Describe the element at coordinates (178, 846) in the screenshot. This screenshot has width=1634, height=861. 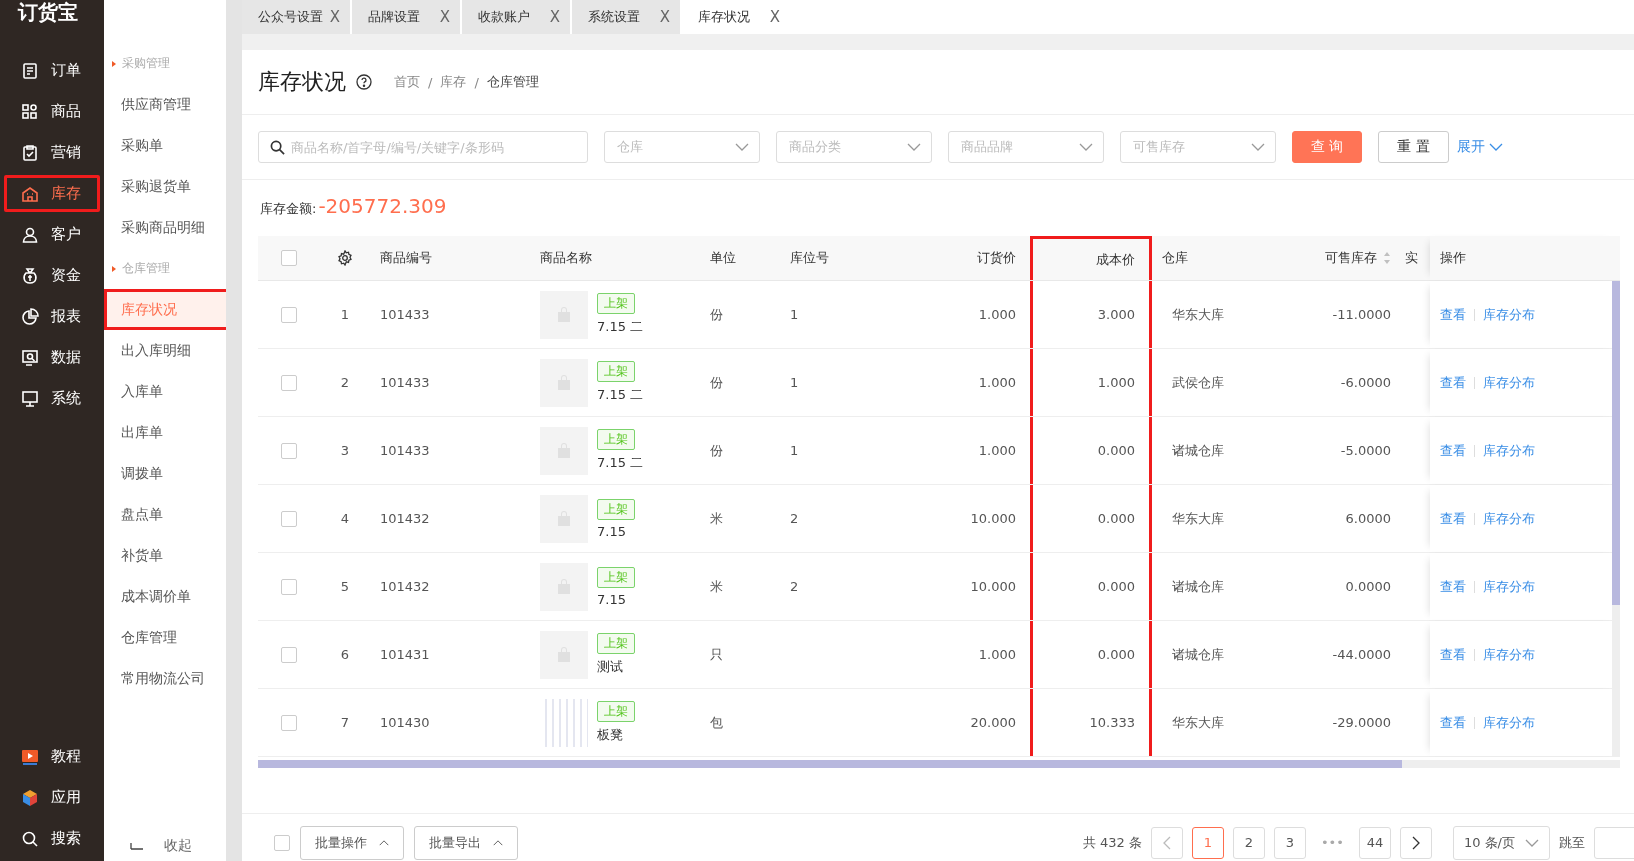
I see `collapse-link: 收起` at that location.